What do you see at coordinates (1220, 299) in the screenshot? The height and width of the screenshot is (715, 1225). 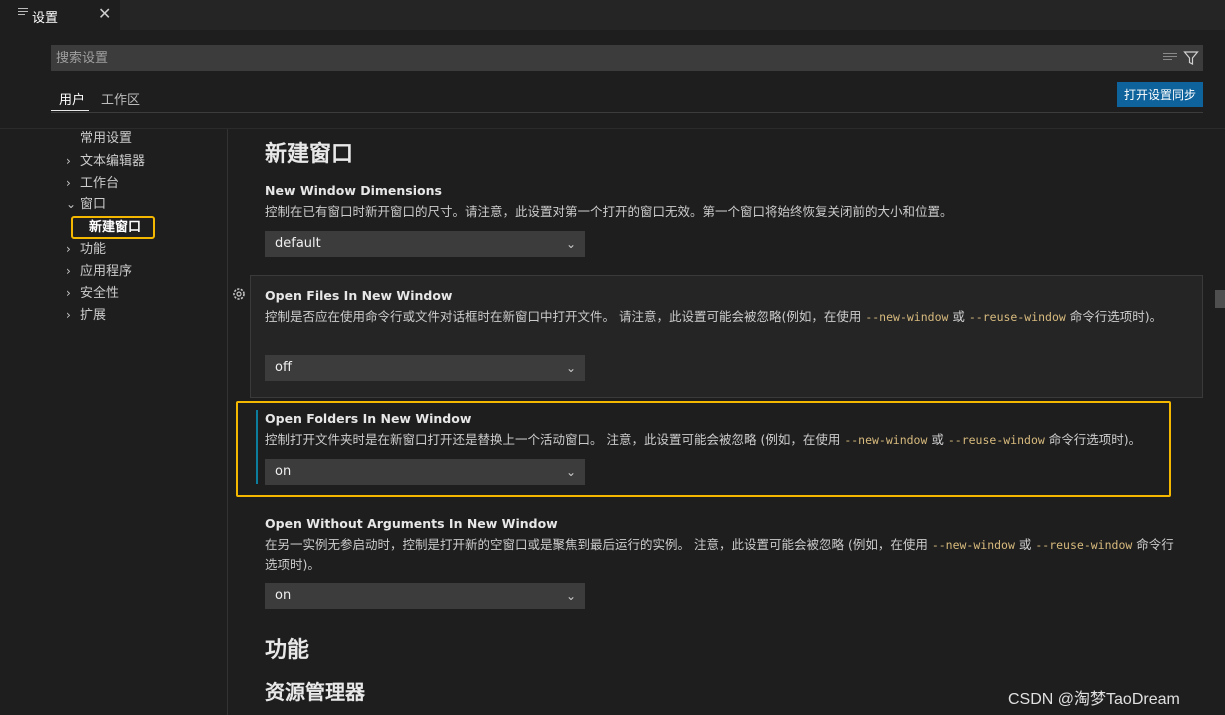 I see `scrollbar-thumb` at bounding box center [1220, 299].